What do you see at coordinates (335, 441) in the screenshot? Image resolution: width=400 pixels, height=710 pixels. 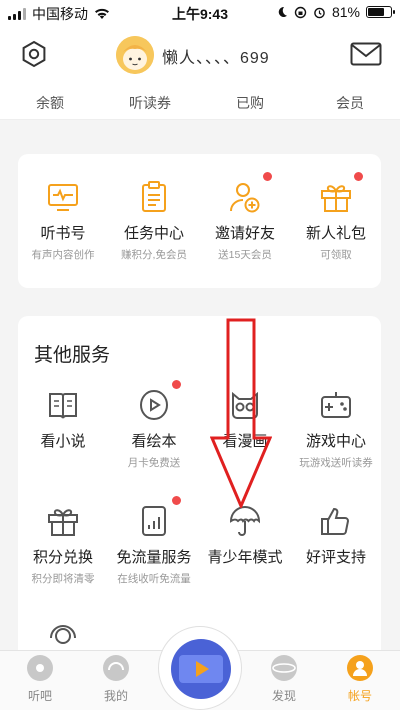 I see `item-label: 游戏中心` at bounding box center [335, 441].